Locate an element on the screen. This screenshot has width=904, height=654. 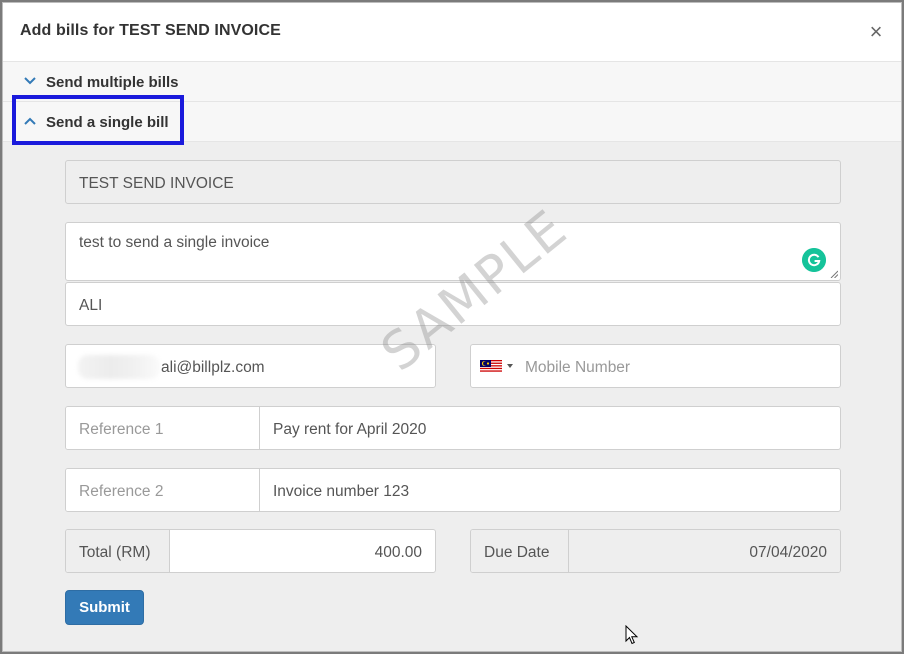
reference-2-group: Reference 2 Invoice number 123 is located at coordinates (453, 490).